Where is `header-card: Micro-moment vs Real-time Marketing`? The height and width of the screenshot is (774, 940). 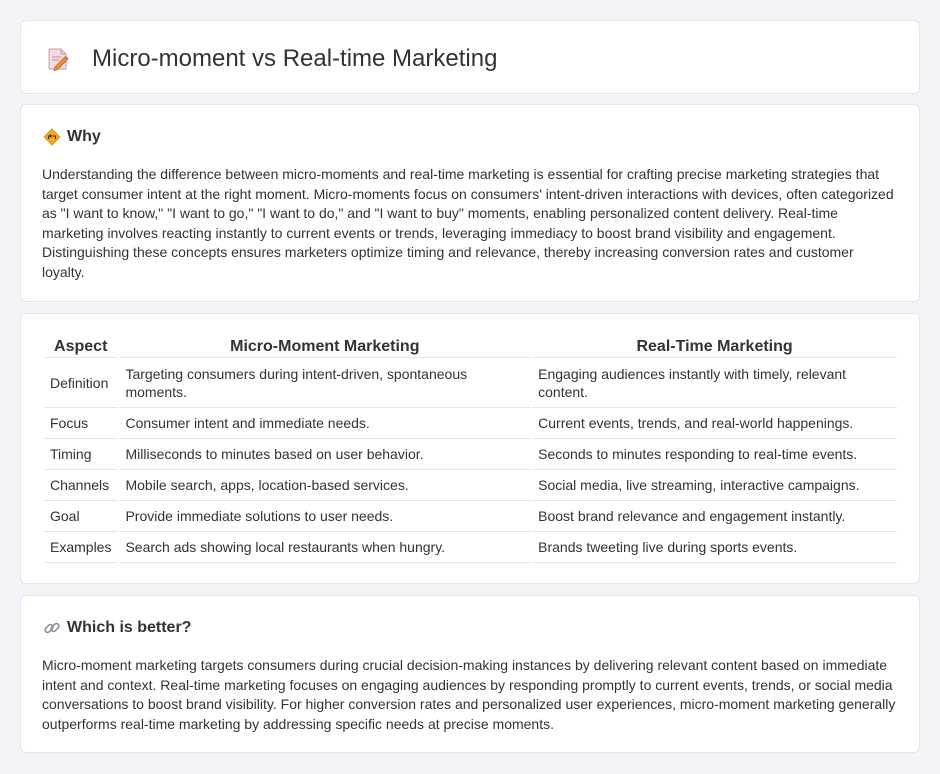
header-card: Micro-moment vs Real-time Marketing is located at coordinates (470, 57).